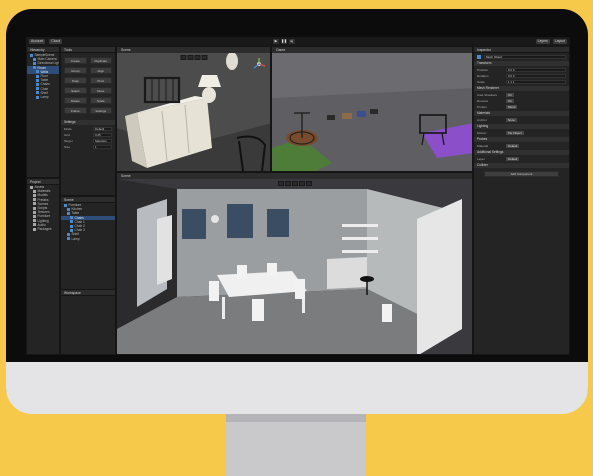 The height and width of the screenshot is (476, 593). What do you see at coordinates (43, 97) in the screenshot?
I see `hierarchy-item: Lamp` at bounding box center [43, 97].